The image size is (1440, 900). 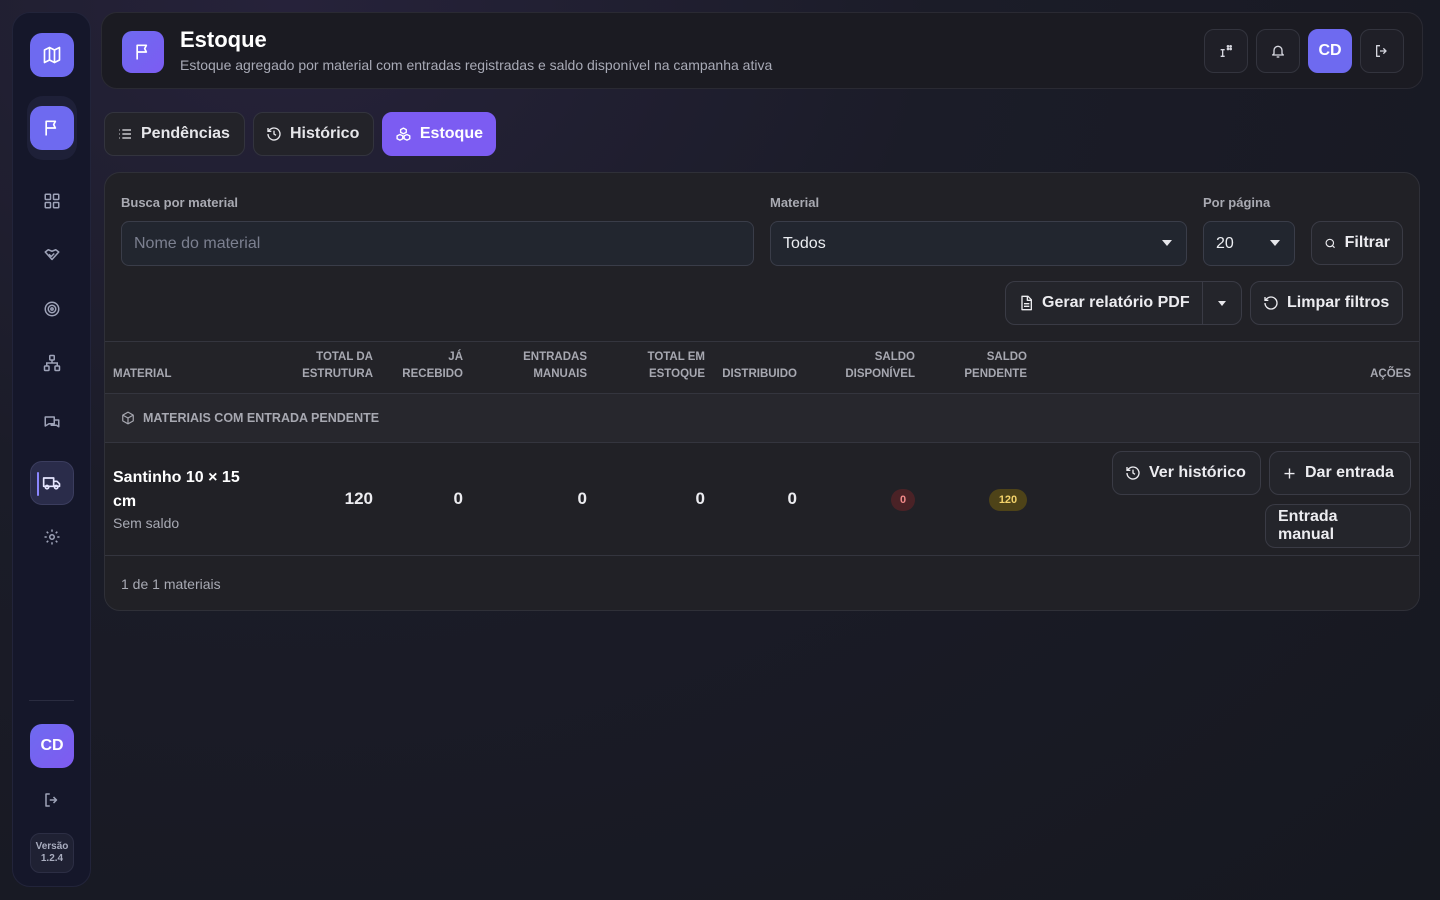 What do you see at coordinates (1249, 243) in the screenshot?
I see `per-page-select: 20` at bounding box center [1249, 243].